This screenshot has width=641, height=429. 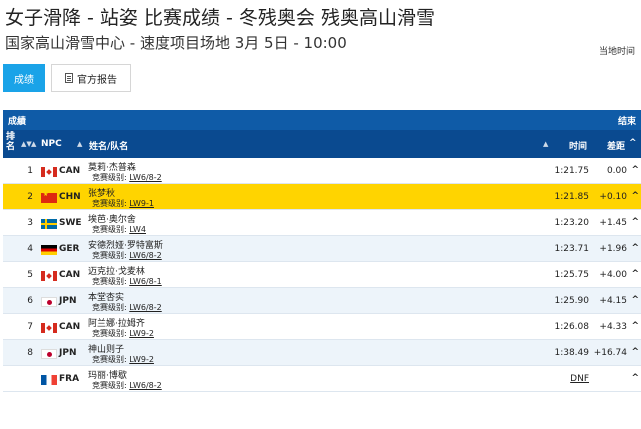 I want to click on time-cell: 1:23.71, so click(x=571, y=249).